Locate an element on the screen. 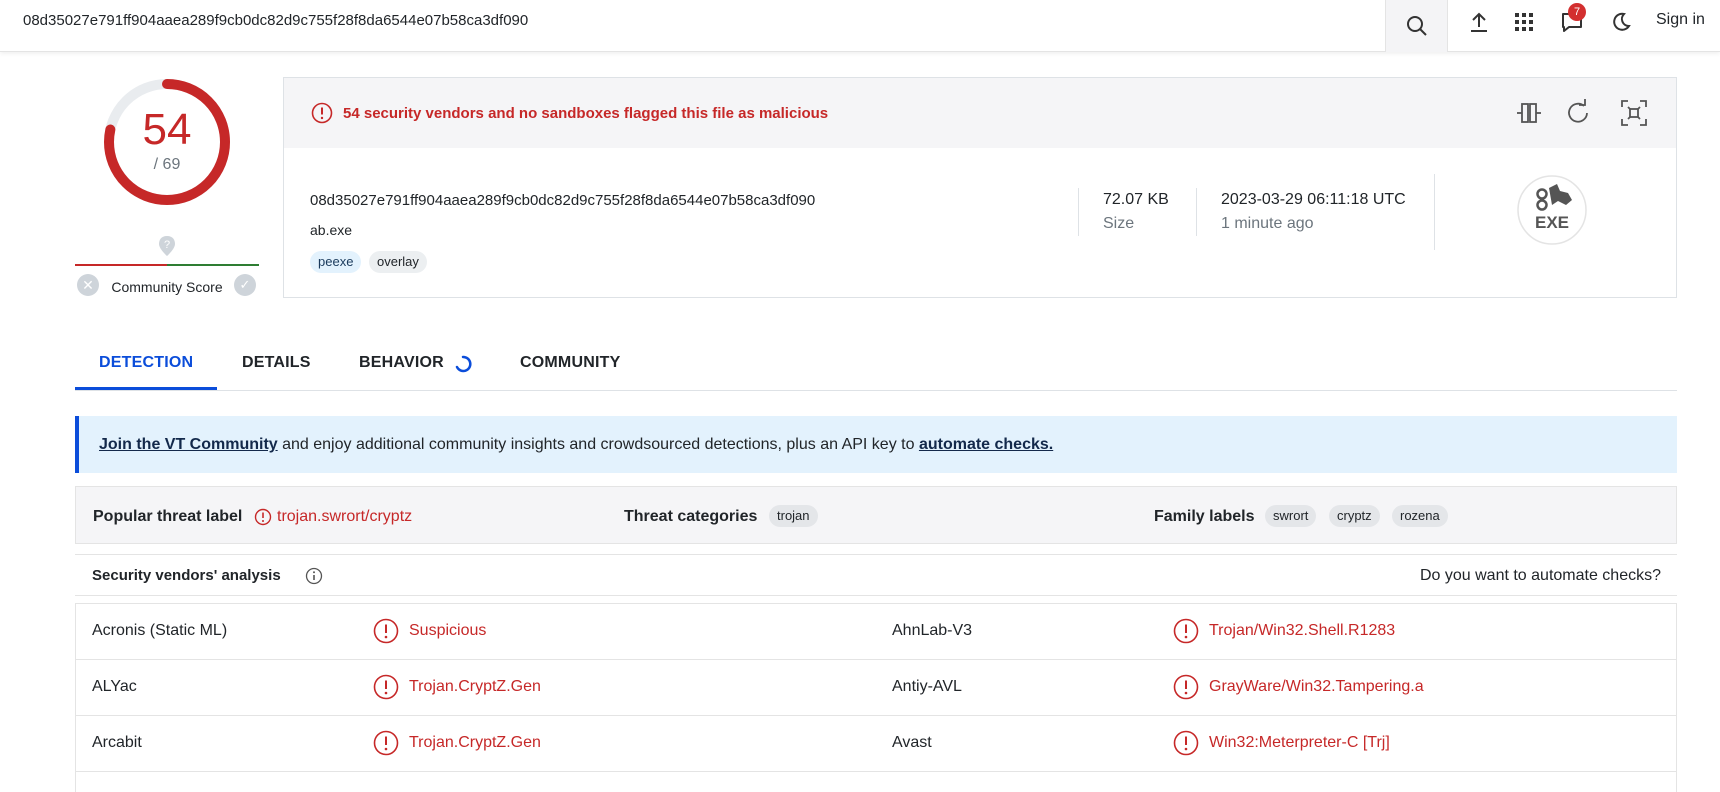 This screenshot has width=1720, height=792. automate-checks-link: automate checks. is located at coordinates (986, 444).